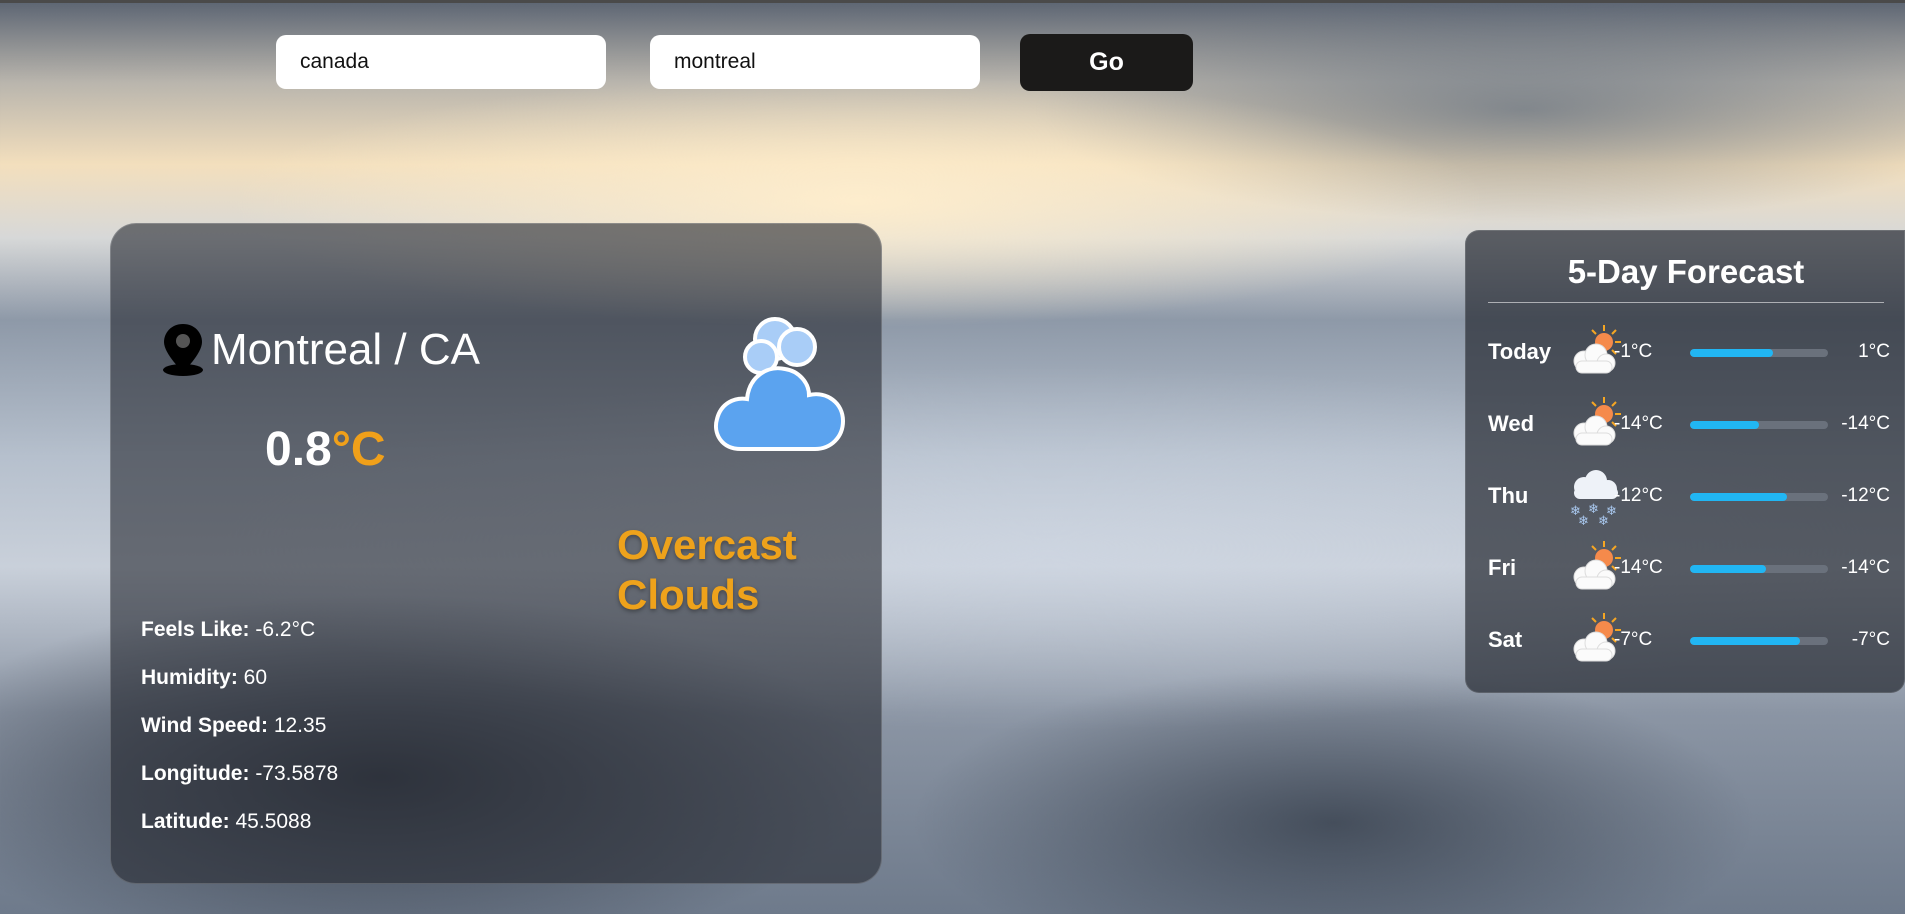 Image resolution: width=1905 pixels, height=914 pixels. What do you see at coordinates (345, 349) in the screenshot?
I see `location-name: Montreal / CA` at bounding box center [345, 349].